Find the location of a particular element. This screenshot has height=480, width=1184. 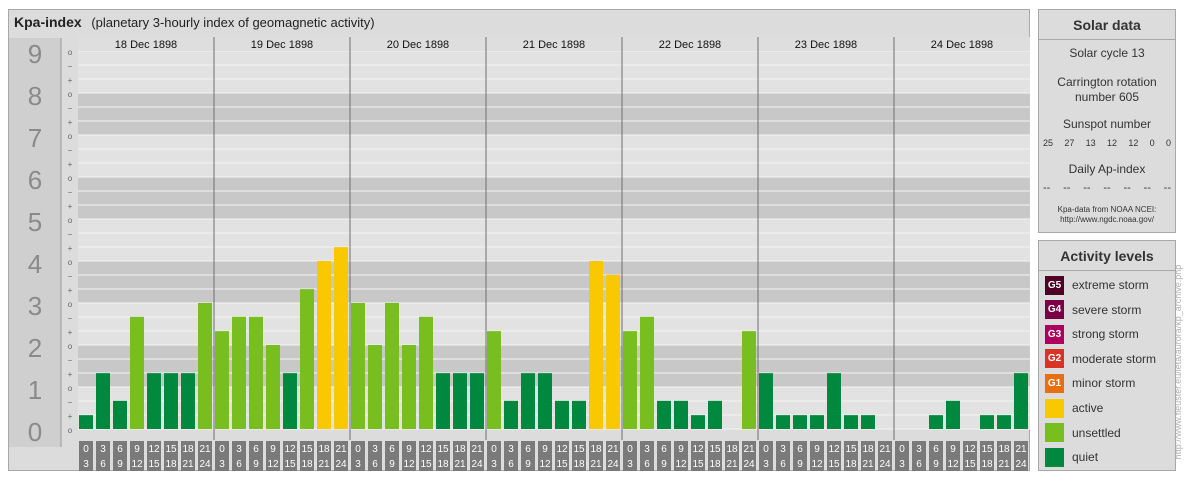

day-label: 21 Dec 1898 is located at coordinates (554, 45).